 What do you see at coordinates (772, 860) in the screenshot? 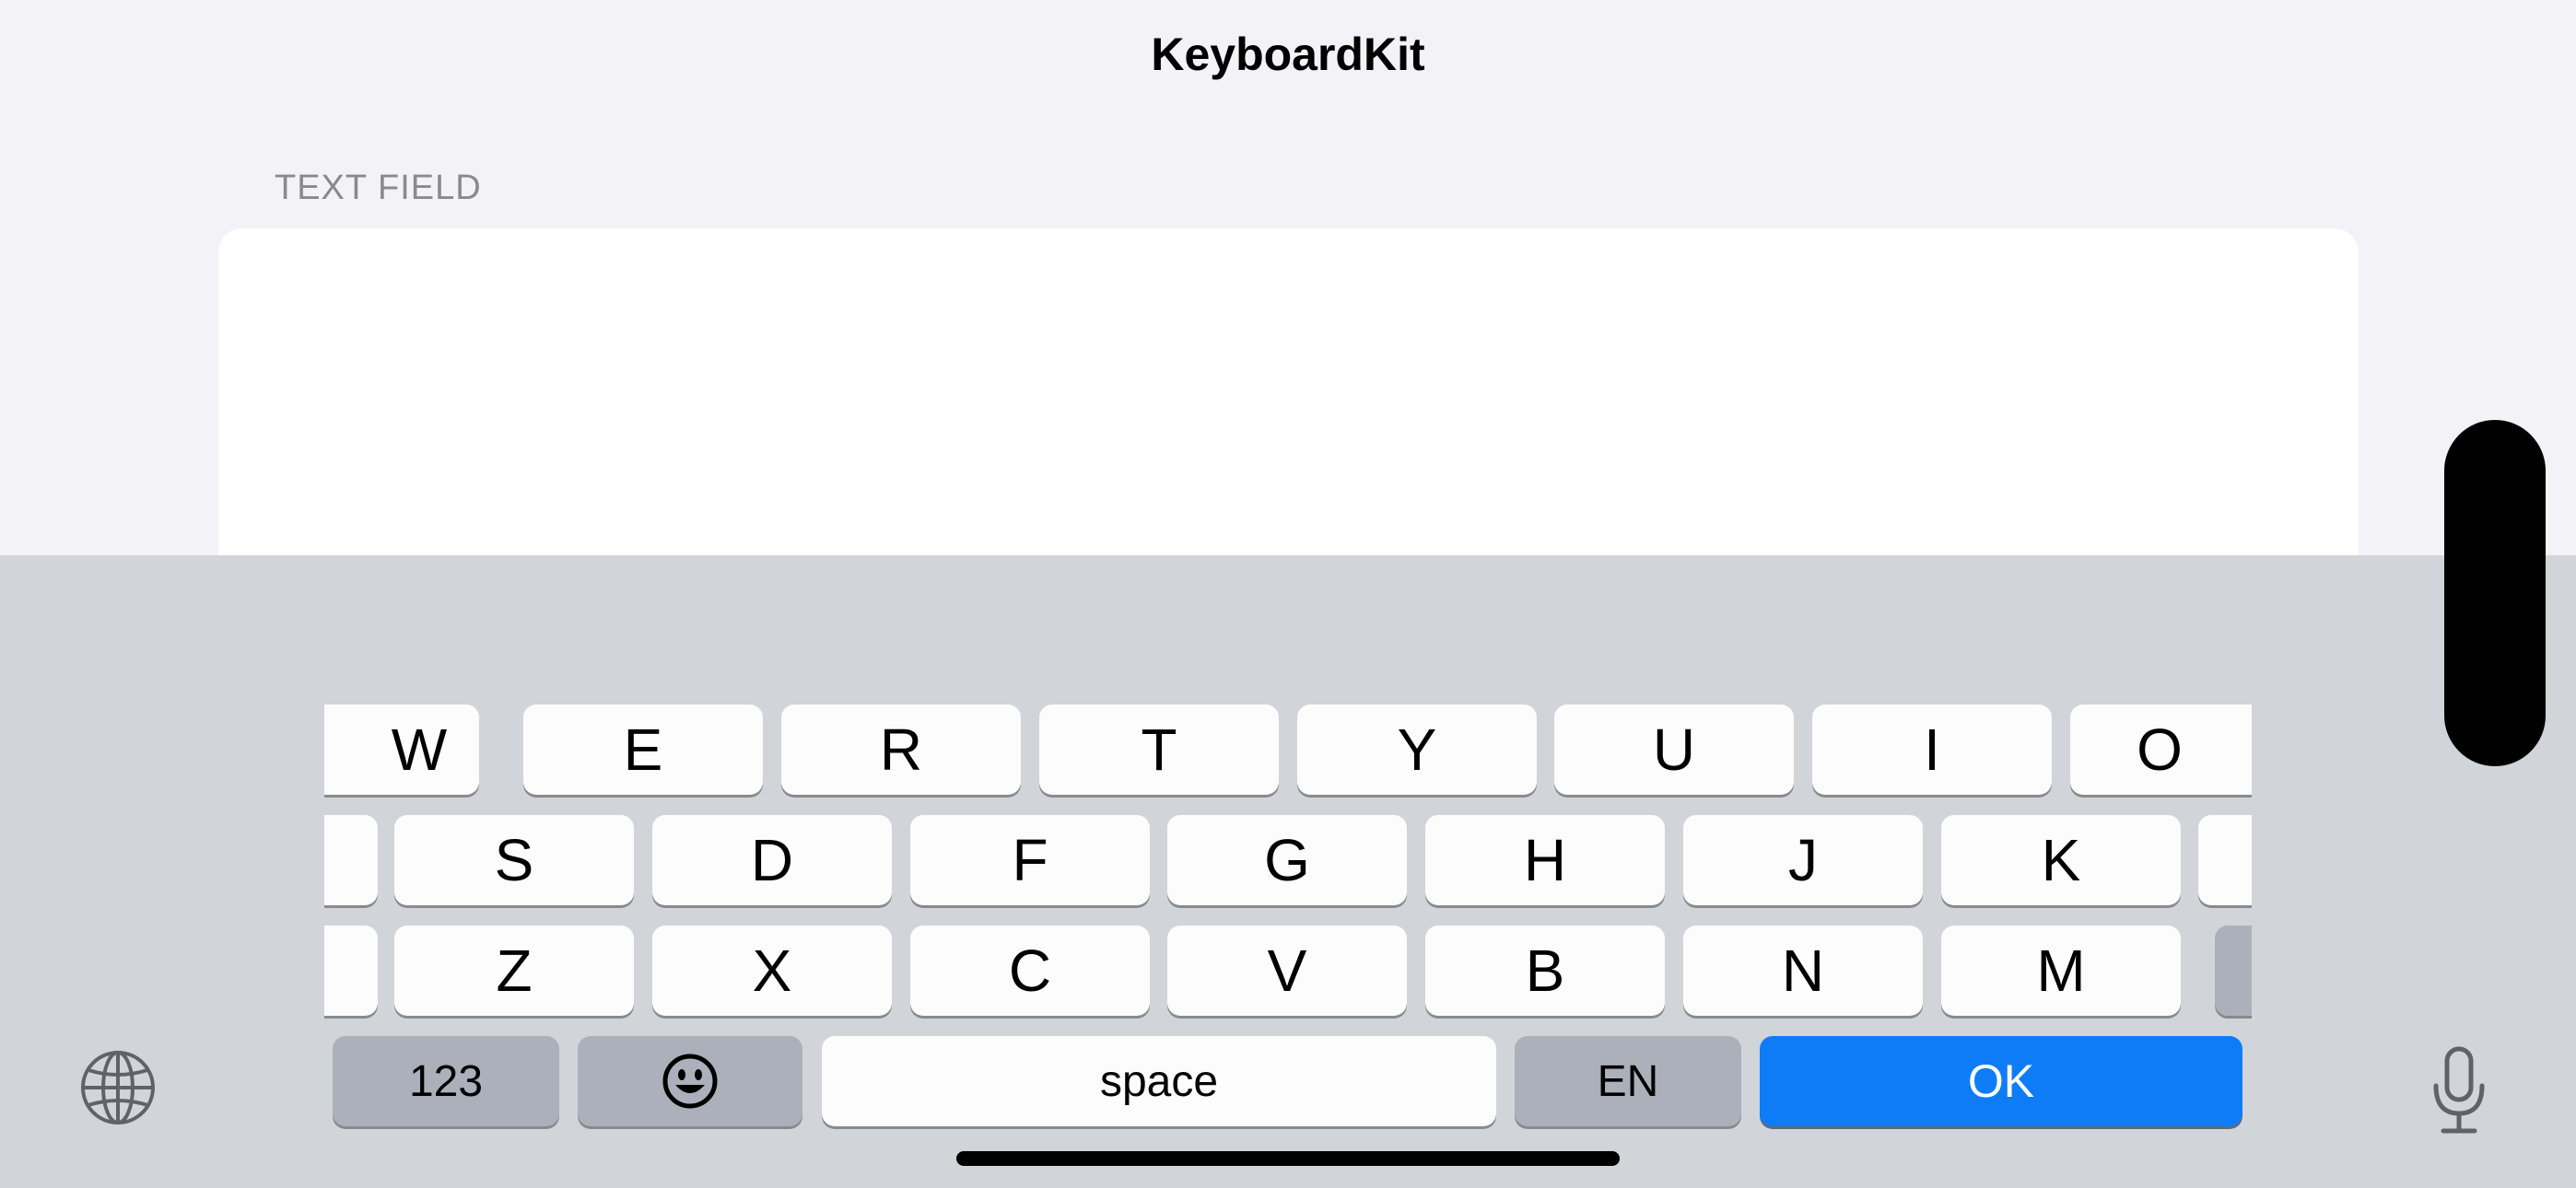
I see `key-d: D` at bounding box center [772, 860].